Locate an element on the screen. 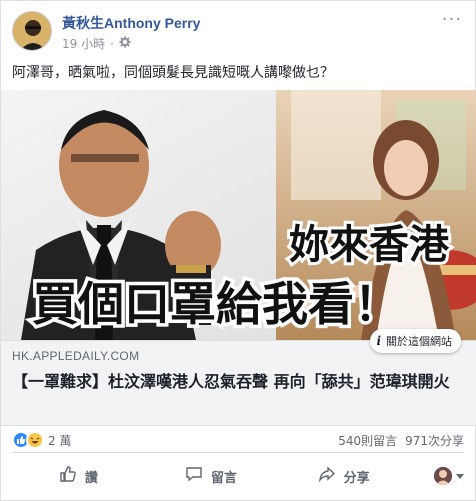 The height and width of the screenshot is (501, 476). profile-avatar-icon is located at coordinates (443, 476).